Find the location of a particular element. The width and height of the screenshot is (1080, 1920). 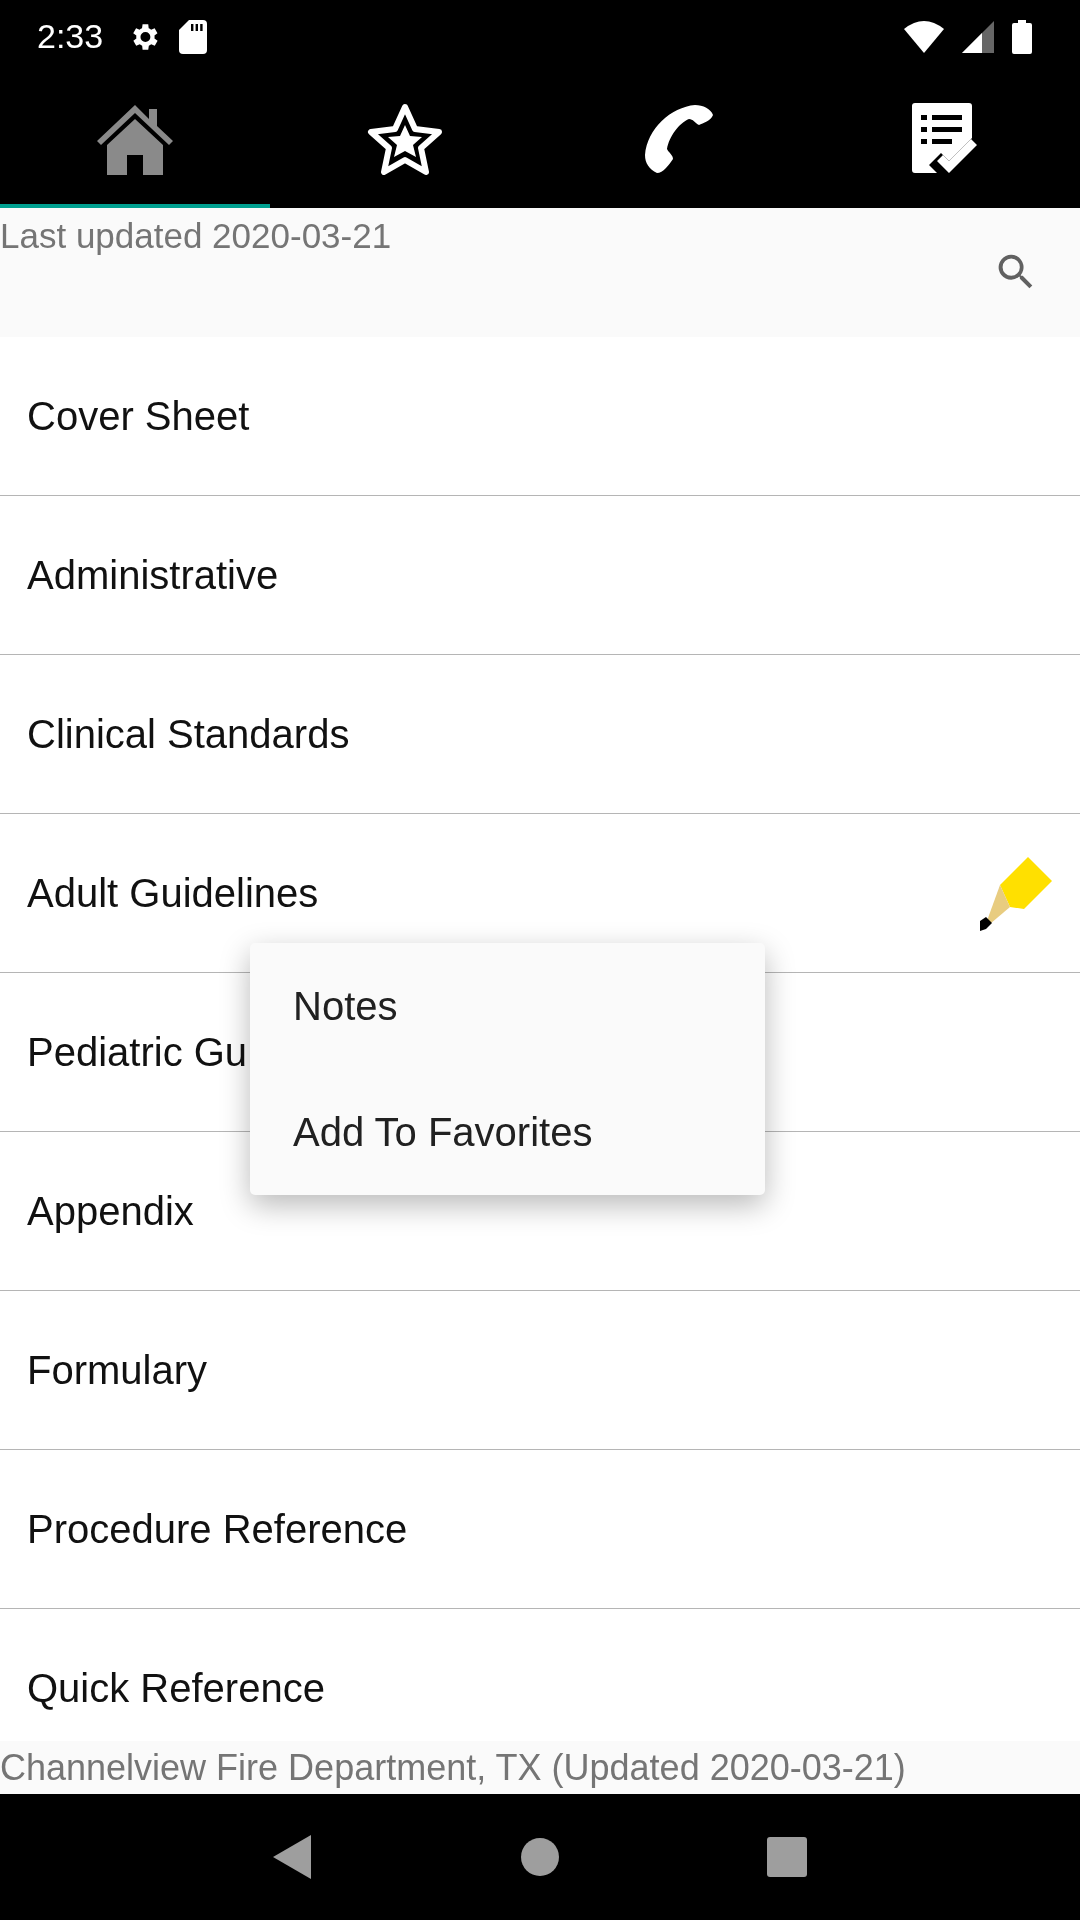

signal-icon is located at coordinates (978, 36).